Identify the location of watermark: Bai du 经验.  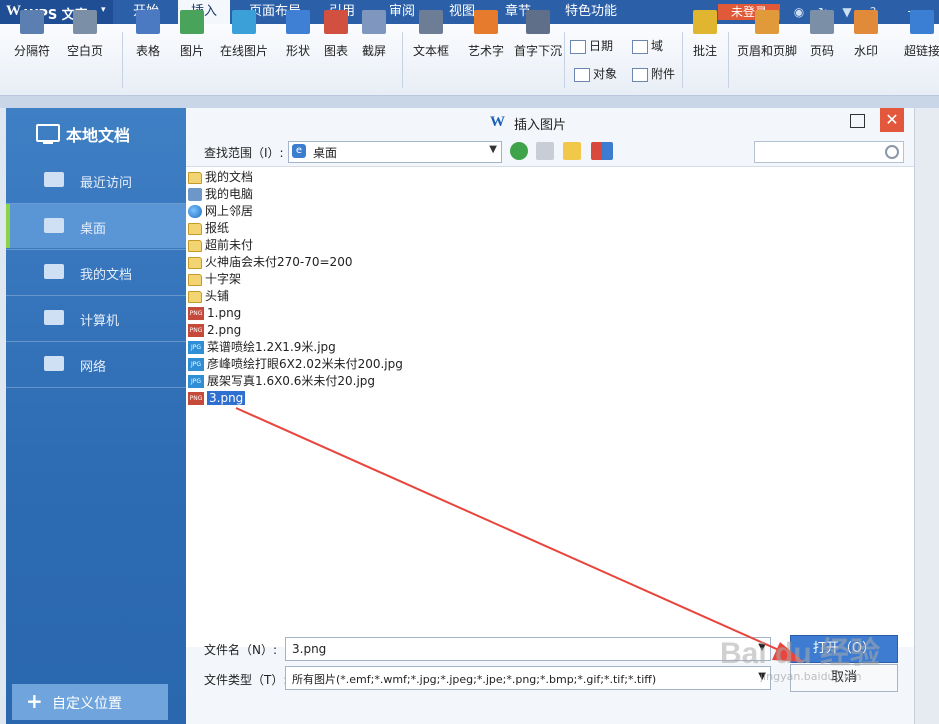
(800, 653).